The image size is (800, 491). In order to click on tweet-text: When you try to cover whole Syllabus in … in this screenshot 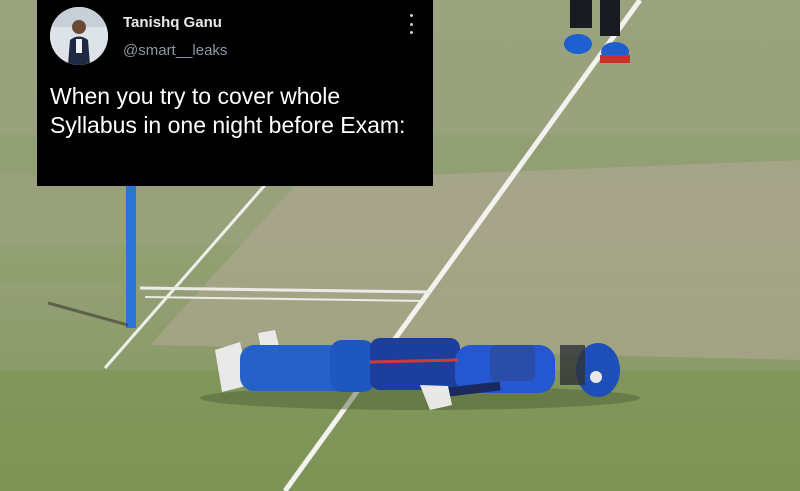, I will do `click(228, 110)`.